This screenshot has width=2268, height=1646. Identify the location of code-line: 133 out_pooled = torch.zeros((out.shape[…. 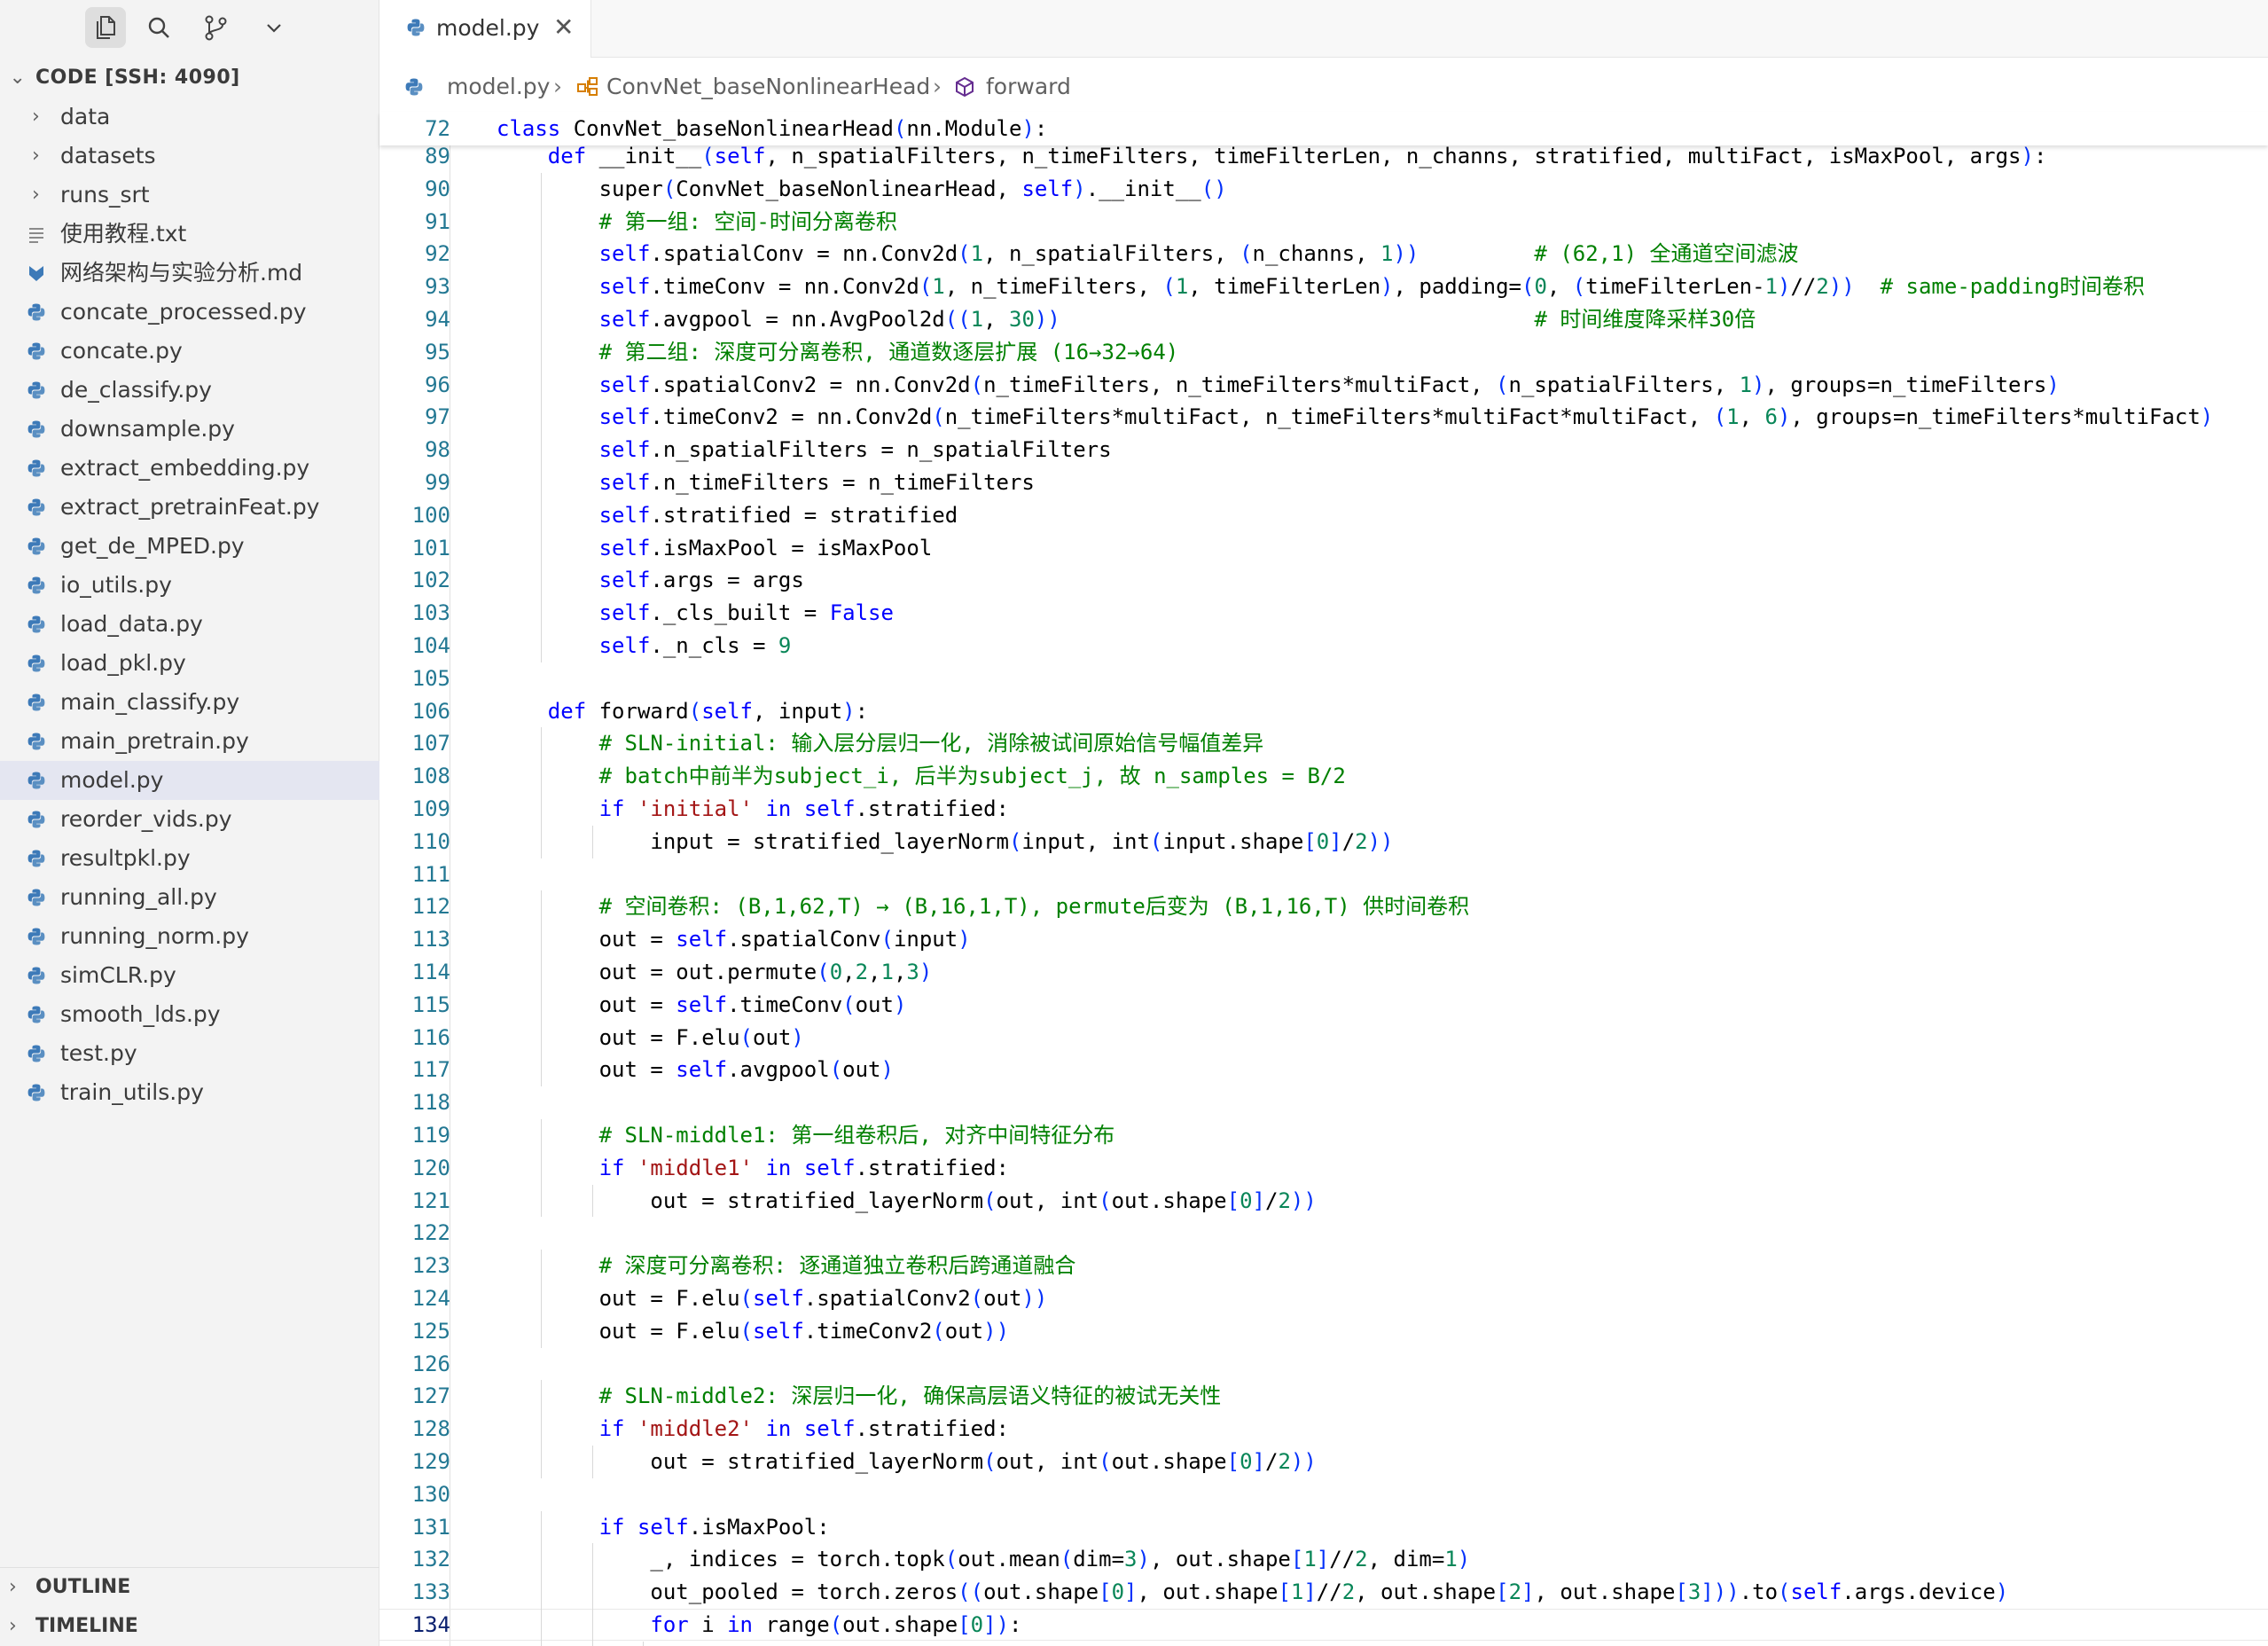
(1323, 1592).